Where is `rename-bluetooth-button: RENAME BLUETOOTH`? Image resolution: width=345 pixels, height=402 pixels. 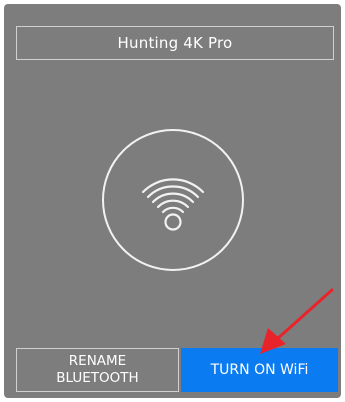 rename-bluetooth-button: RENAME BLUETOOTH is located at coordinates (97, 370).